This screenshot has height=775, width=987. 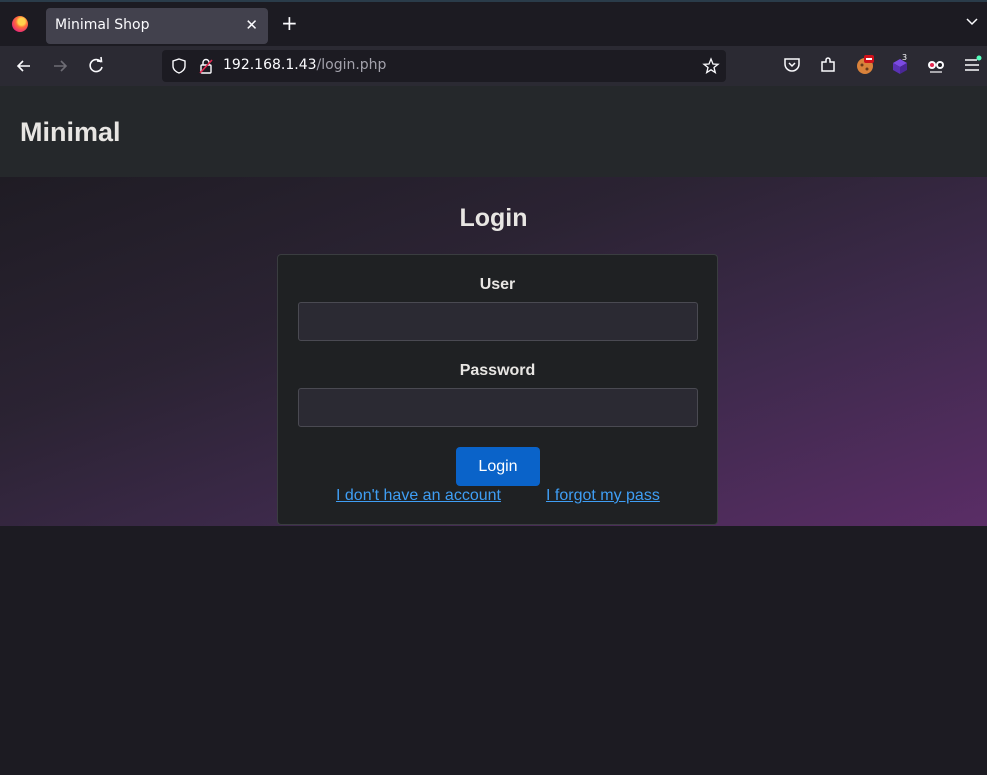 What do you see at coordinates (179, 66) in the screenshot?
I see `shield-icon` at bounding box center [179, 66].